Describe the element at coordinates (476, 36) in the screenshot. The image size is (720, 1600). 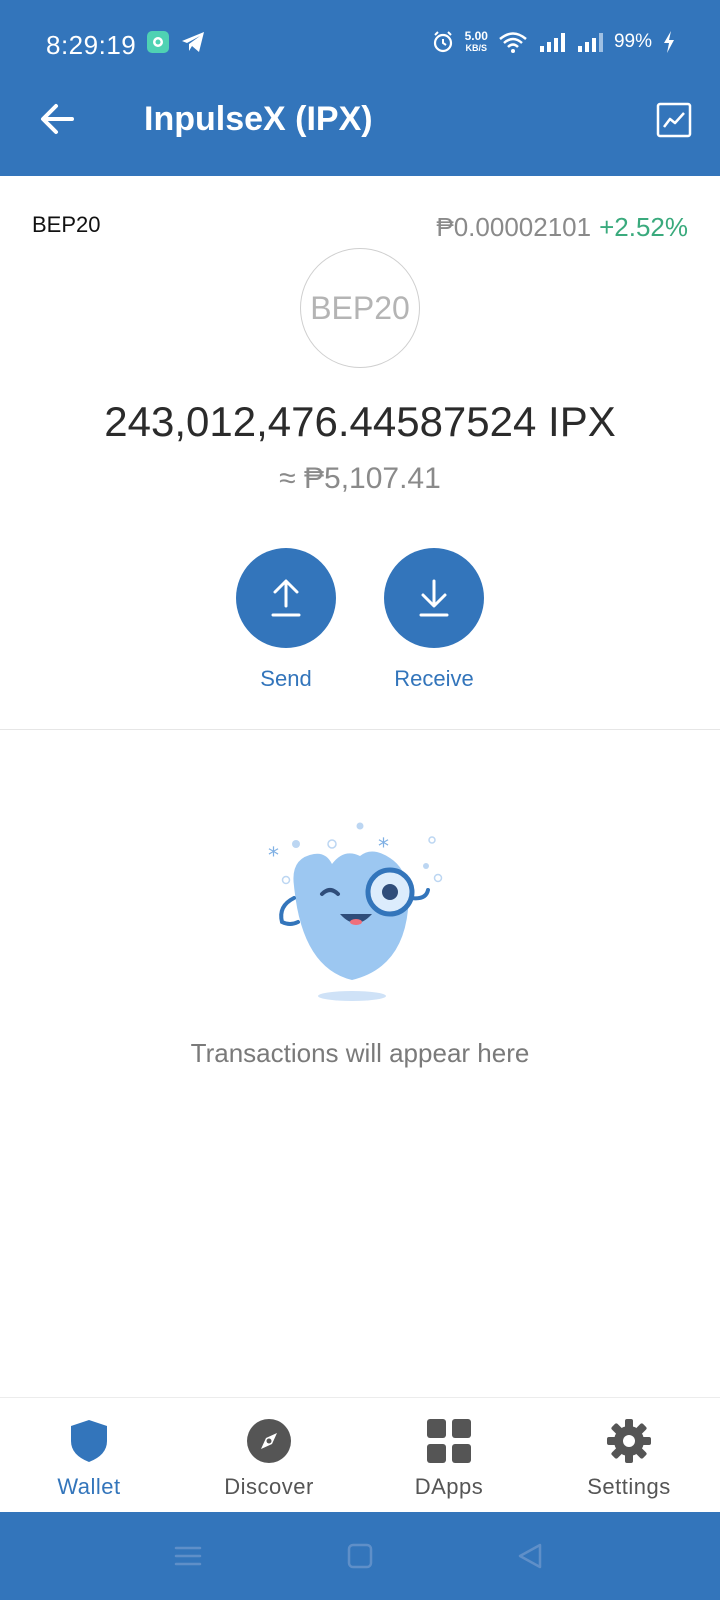
I see `network-speed-value: 5.00` at that location.